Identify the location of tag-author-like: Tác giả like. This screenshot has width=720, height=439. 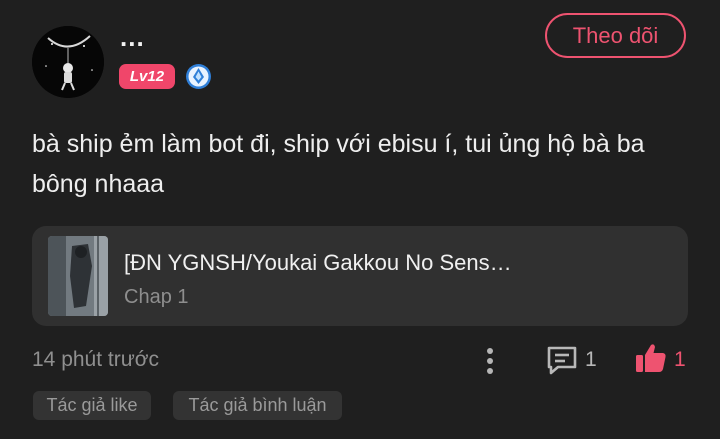
(92, 405).